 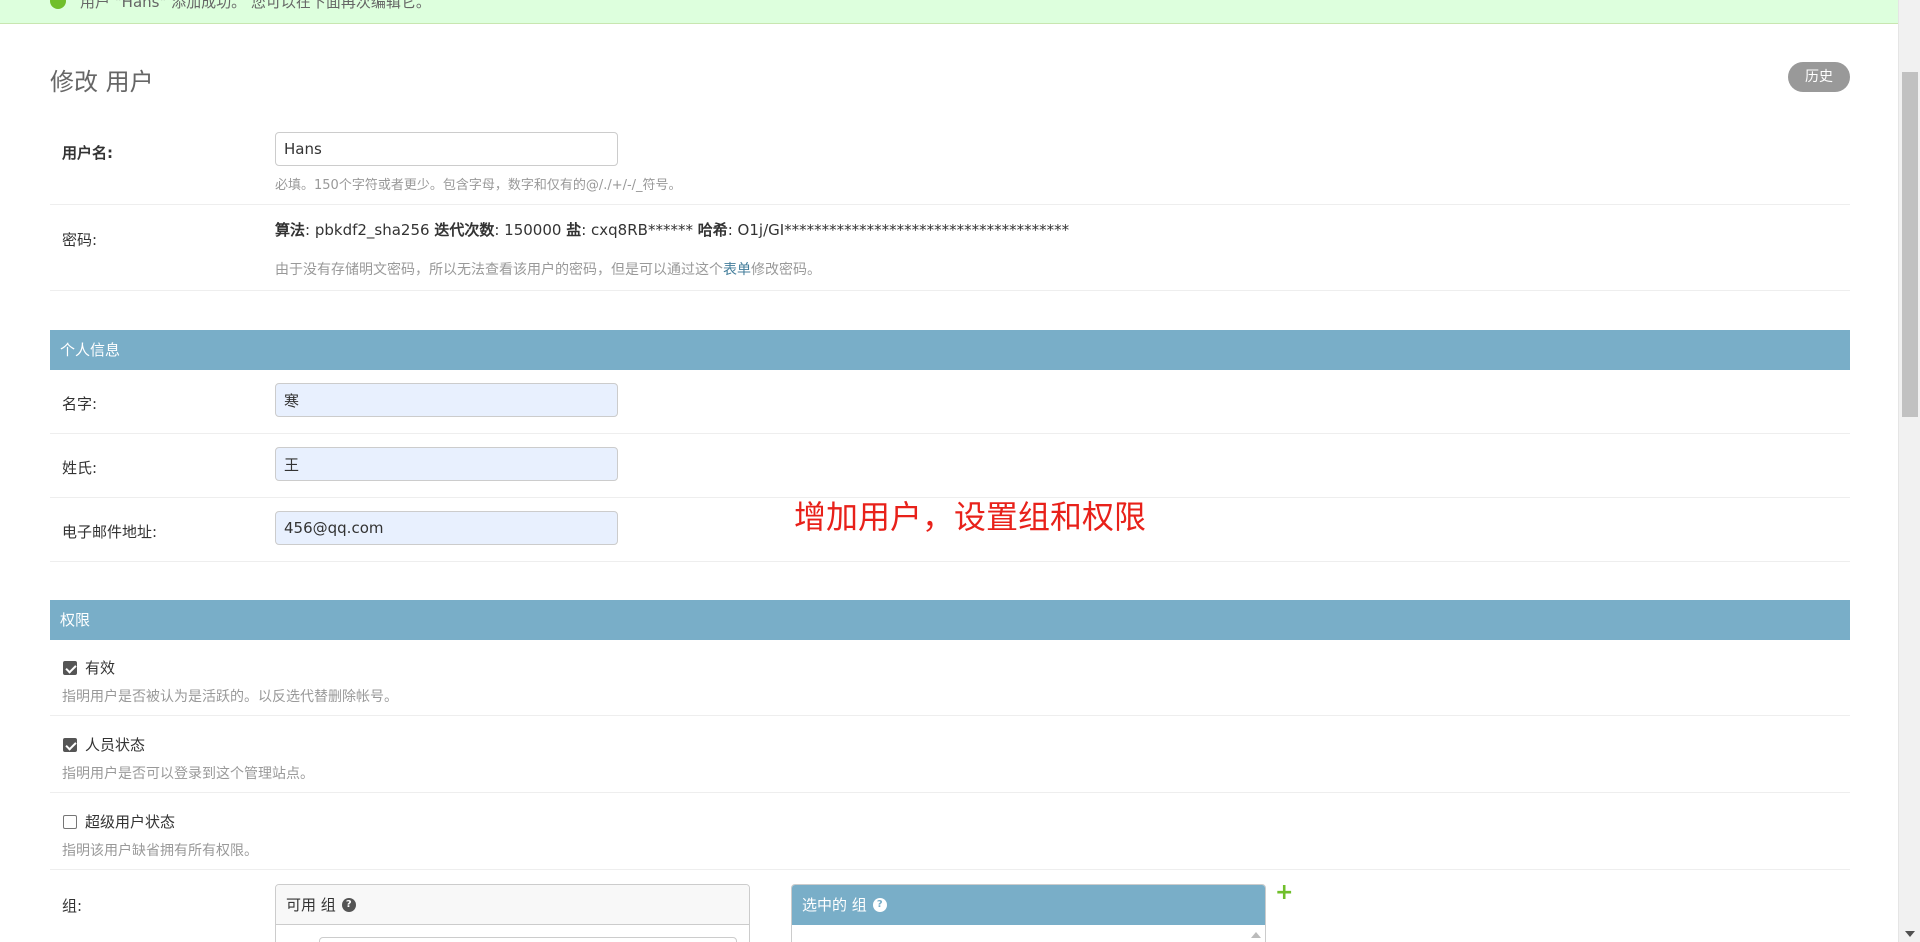 What do you see at coordinates (499, 270) in the screenshot?
I see `password-help-text: 由于没有存储明文密码，所以无法查看该用户的密码，但是可以通过这个` at bounding box center [499, 270].